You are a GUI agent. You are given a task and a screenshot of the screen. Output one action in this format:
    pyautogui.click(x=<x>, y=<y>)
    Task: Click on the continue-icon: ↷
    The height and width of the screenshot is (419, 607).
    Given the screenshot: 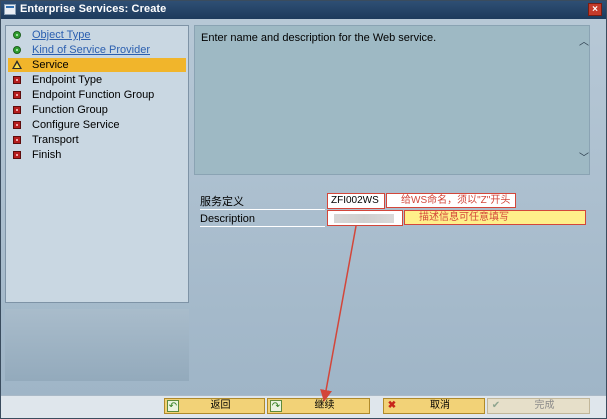 What is the action you would take?
    pyautogui.click(x=276, y=406)
    